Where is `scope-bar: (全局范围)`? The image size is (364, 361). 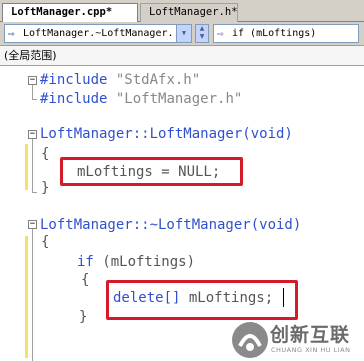
scope-bar: (全局范围) is located at coordinates (182, 56).